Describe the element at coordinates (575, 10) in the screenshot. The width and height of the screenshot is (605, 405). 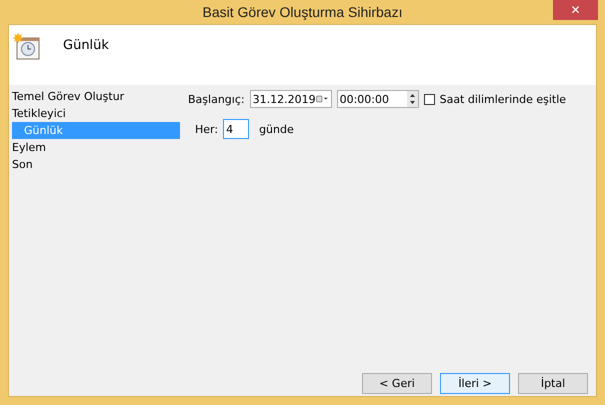
I see `close-button: ✕` at that location.